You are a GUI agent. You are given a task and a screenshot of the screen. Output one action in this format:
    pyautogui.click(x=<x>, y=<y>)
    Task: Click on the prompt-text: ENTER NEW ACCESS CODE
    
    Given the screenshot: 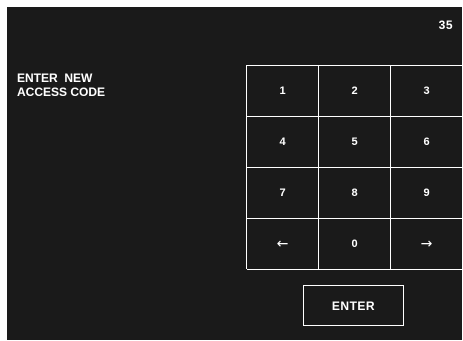 What is the action you would take?
    pyautogui.click(x=87, y=85)
    